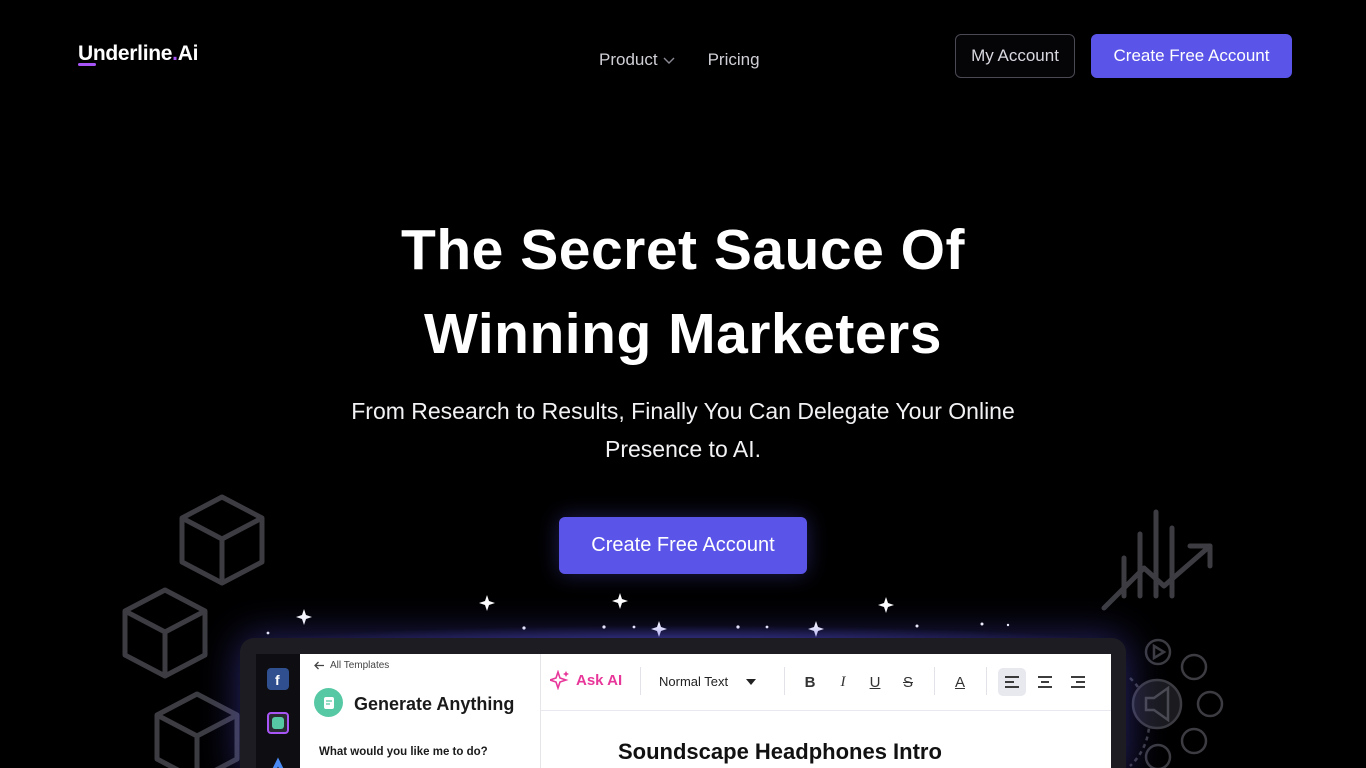  What do you see at coordinates (278, 762) in the screenshot?
I see `google-ads-icon` at bounding box center [278, 762].